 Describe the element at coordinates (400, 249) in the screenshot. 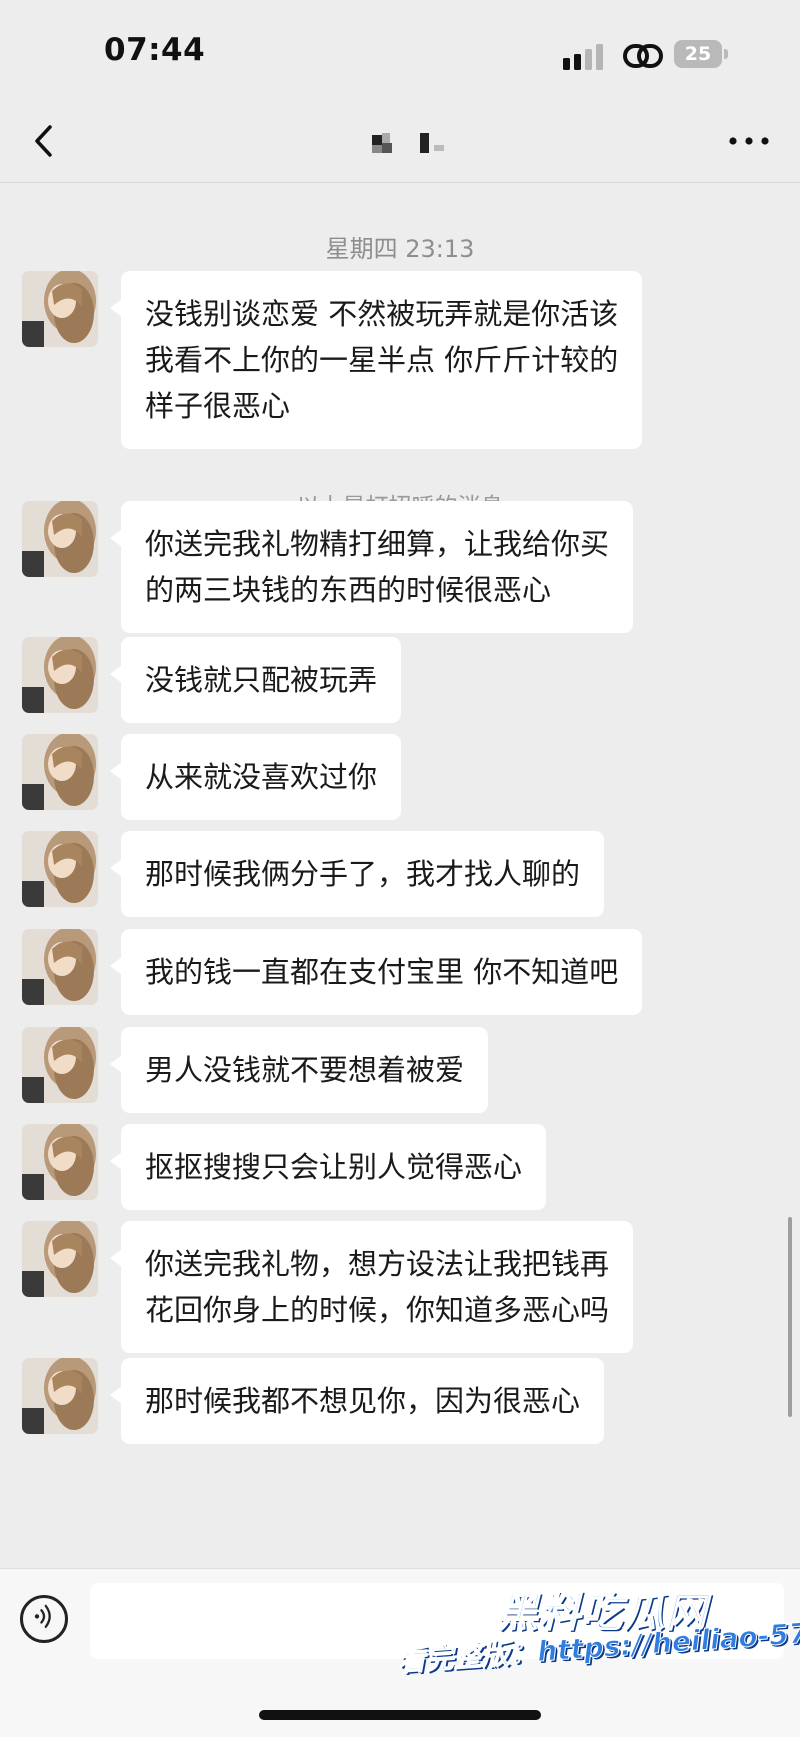

I see `chat-timestamp: 星期四 23:13` at that location.